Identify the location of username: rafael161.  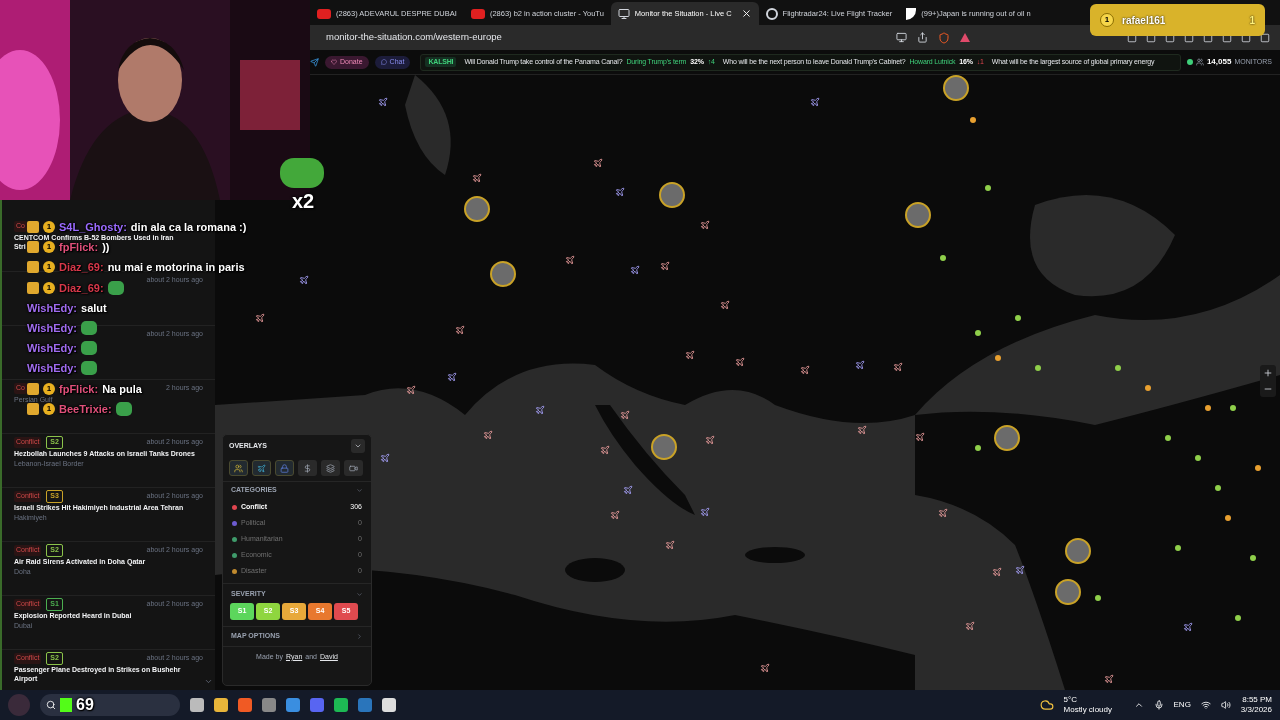
(1144, 20).